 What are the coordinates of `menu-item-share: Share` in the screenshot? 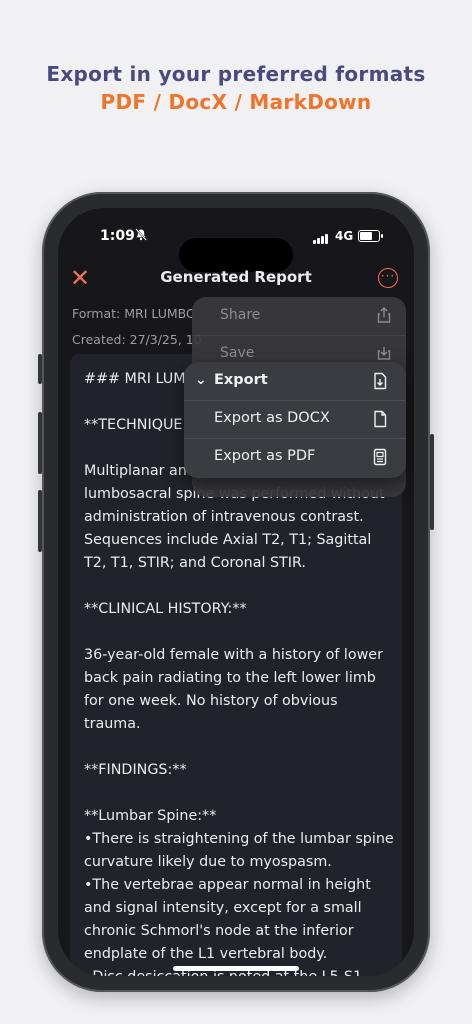 It's located at (299, 316).